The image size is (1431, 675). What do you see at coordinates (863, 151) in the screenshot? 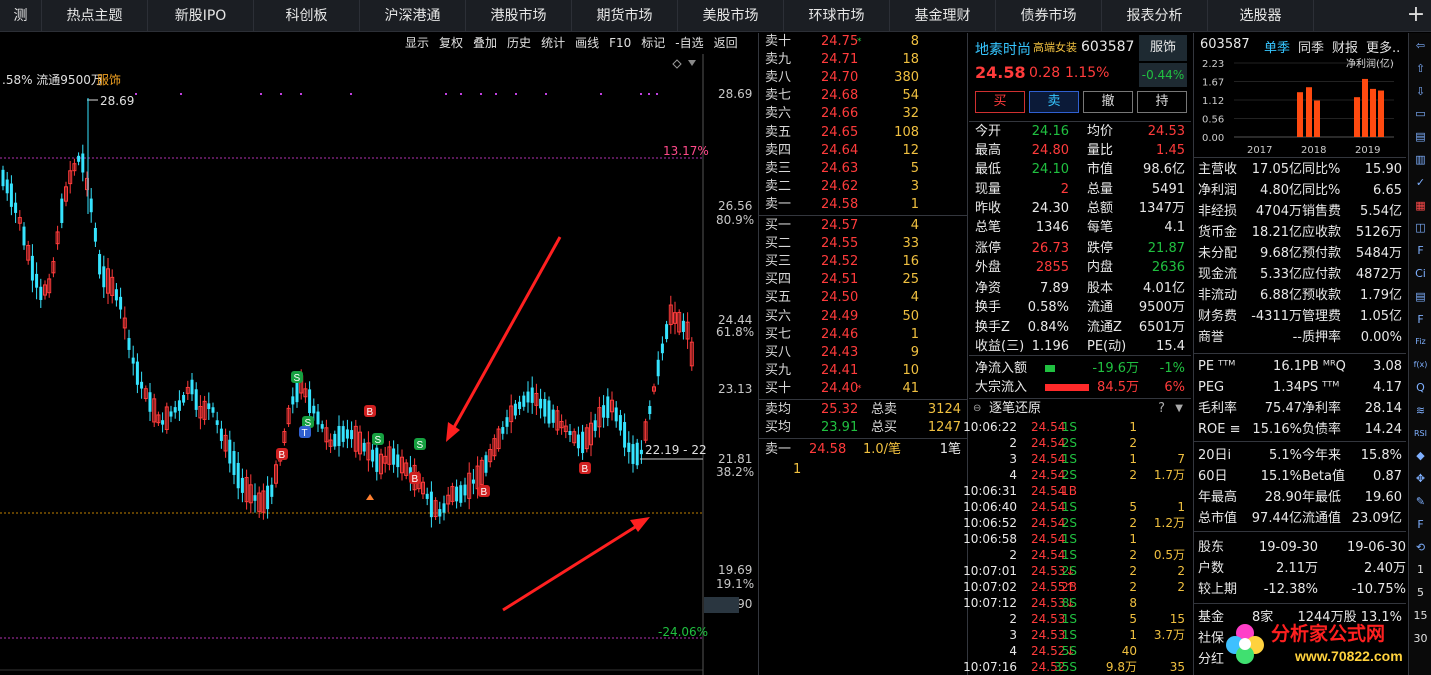
I see `ask-row: 卖四 24.64 12` at bounding box center [863, 151].